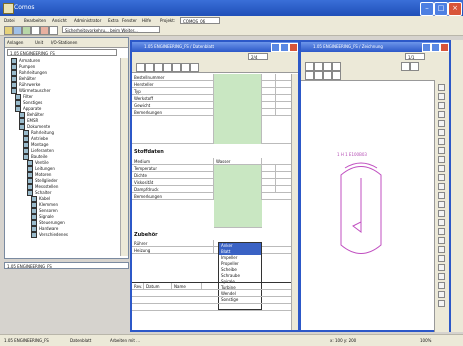 The width and height of the screenshot is (463, 346). What do you see at coordinates (39, 42) in the screenshot?
I see `tab-unit: Unit` at bounding box center [39, 42].